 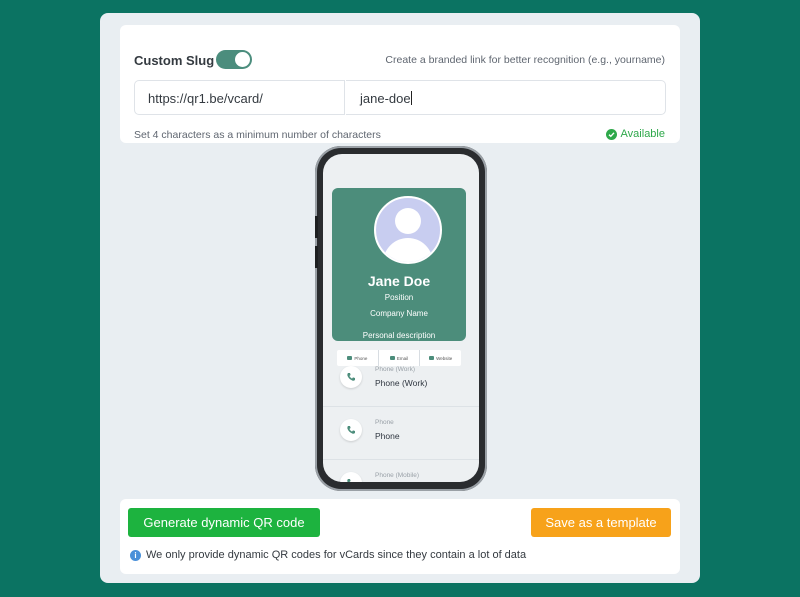 I want to click on toggle-knob, so click(x=242, y=59).